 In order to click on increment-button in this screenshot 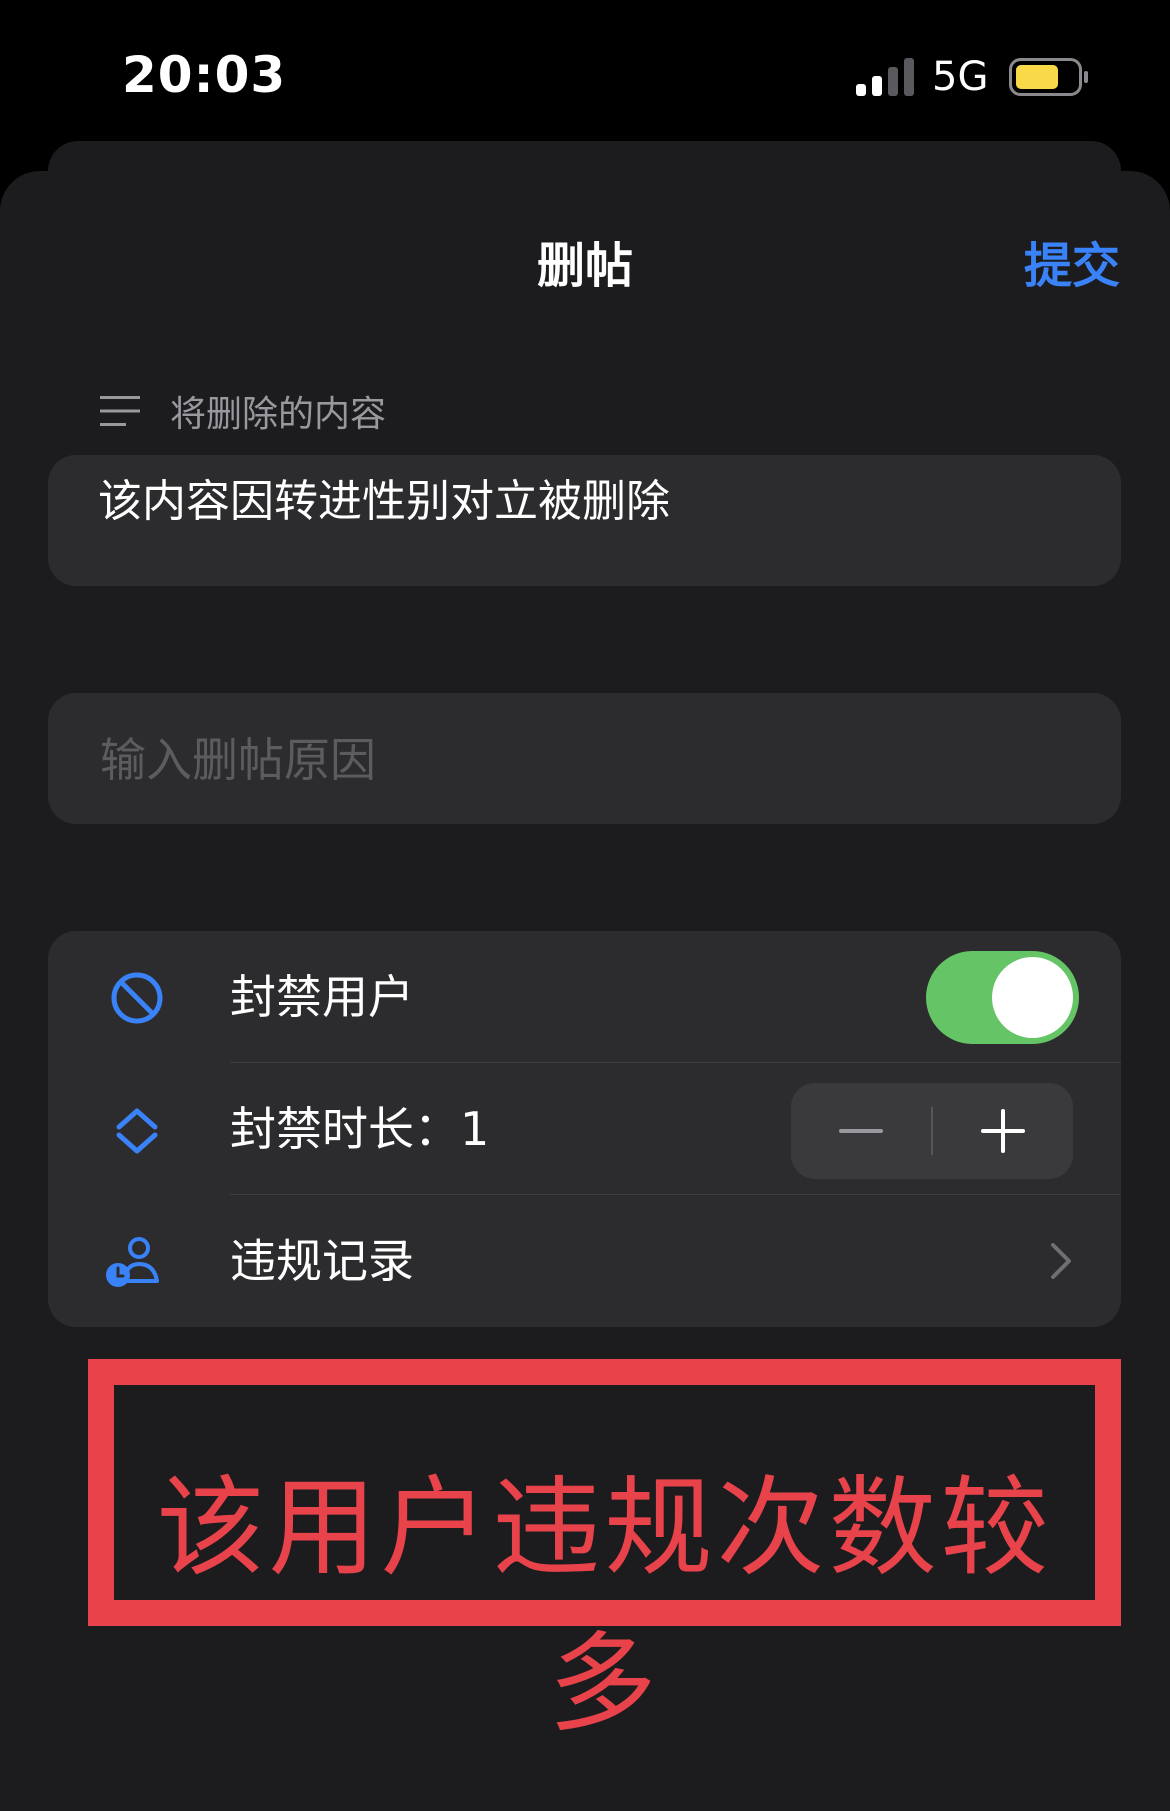, I will do `click(1003, 1131)`.